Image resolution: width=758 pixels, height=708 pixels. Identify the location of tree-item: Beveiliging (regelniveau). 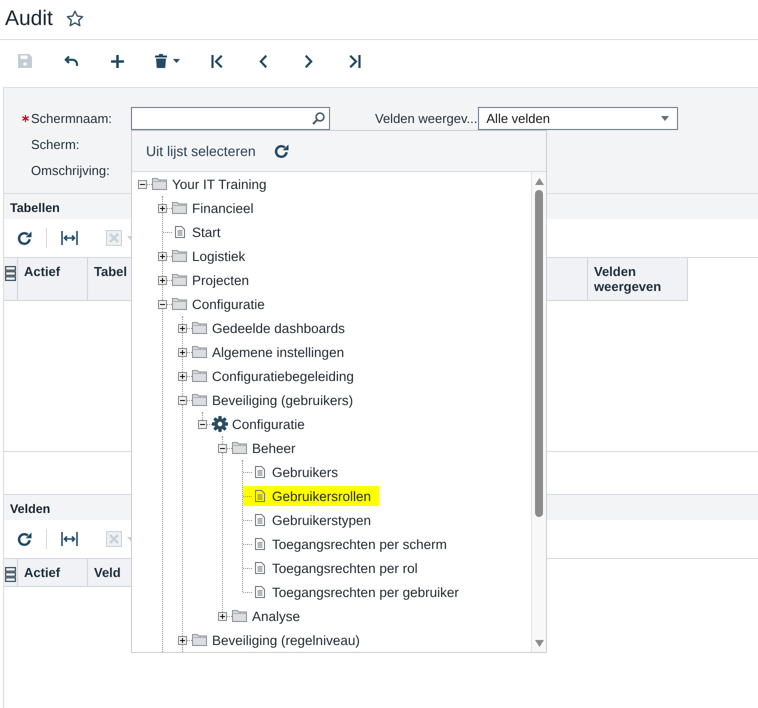
(277, 640).